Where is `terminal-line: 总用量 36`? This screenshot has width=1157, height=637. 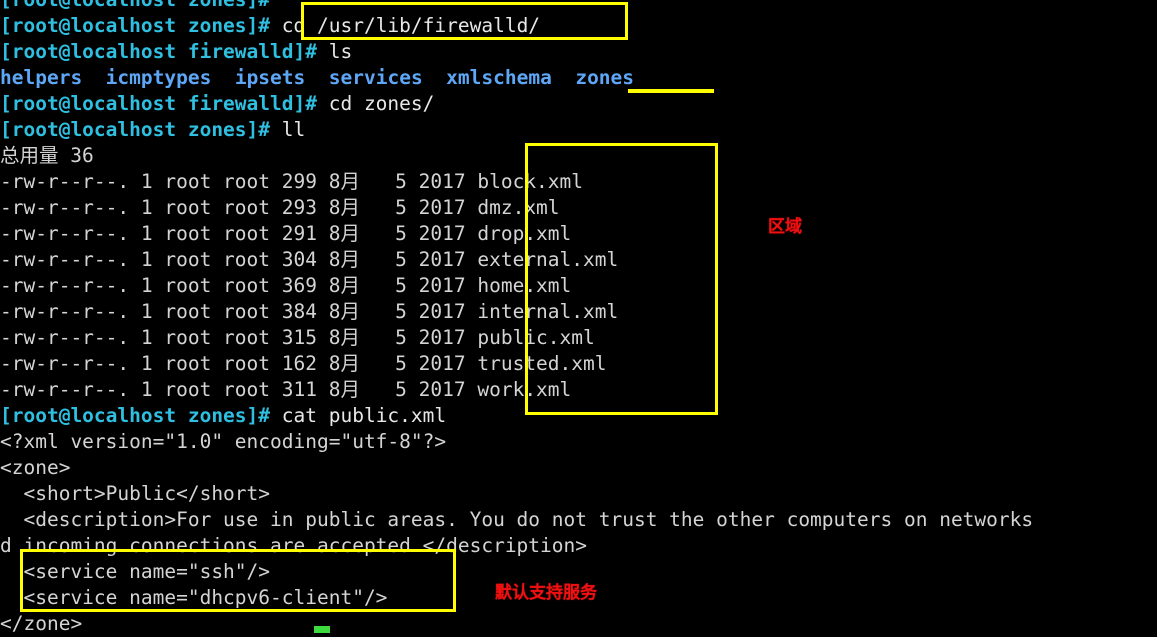
terminal-line: 总用量 36 is located at coordinates (578, 156).